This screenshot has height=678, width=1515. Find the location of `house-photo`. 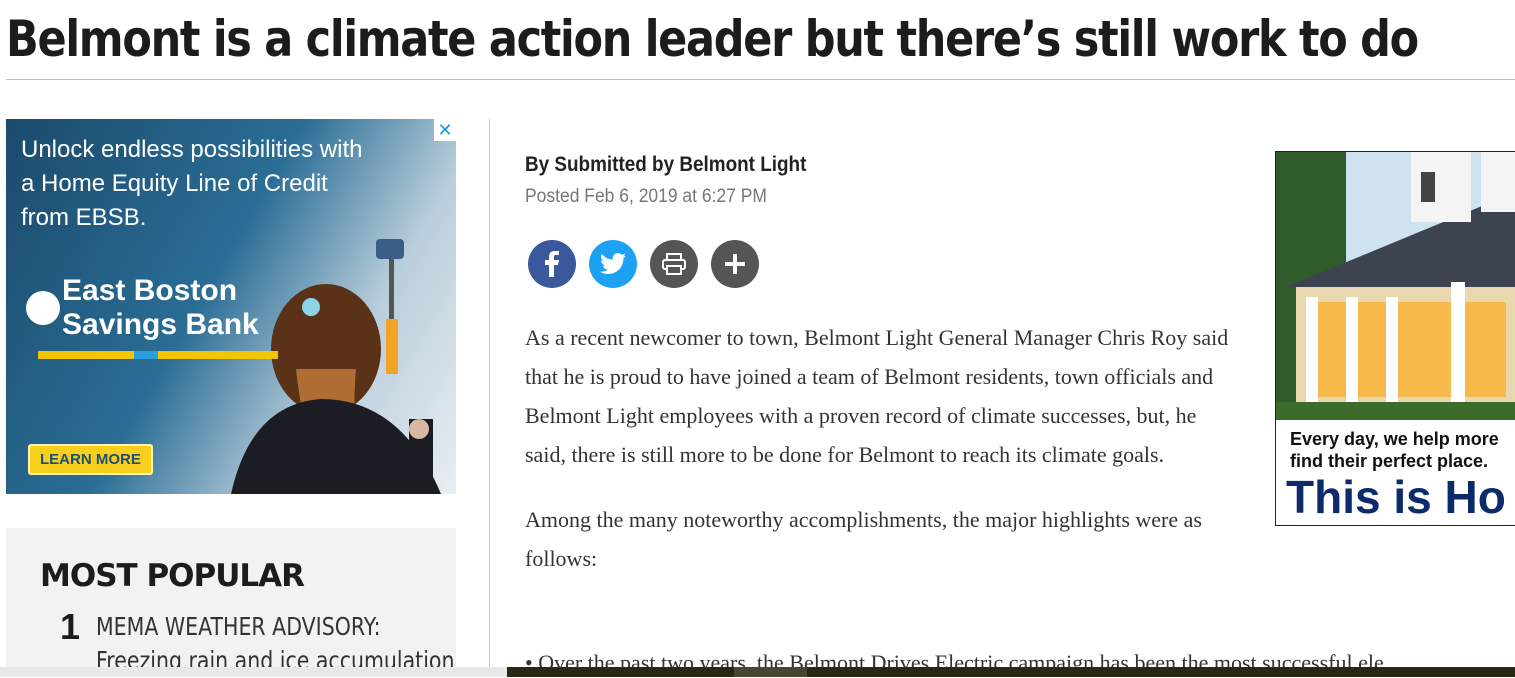

house-photo is located at coordinates (1395, 286).